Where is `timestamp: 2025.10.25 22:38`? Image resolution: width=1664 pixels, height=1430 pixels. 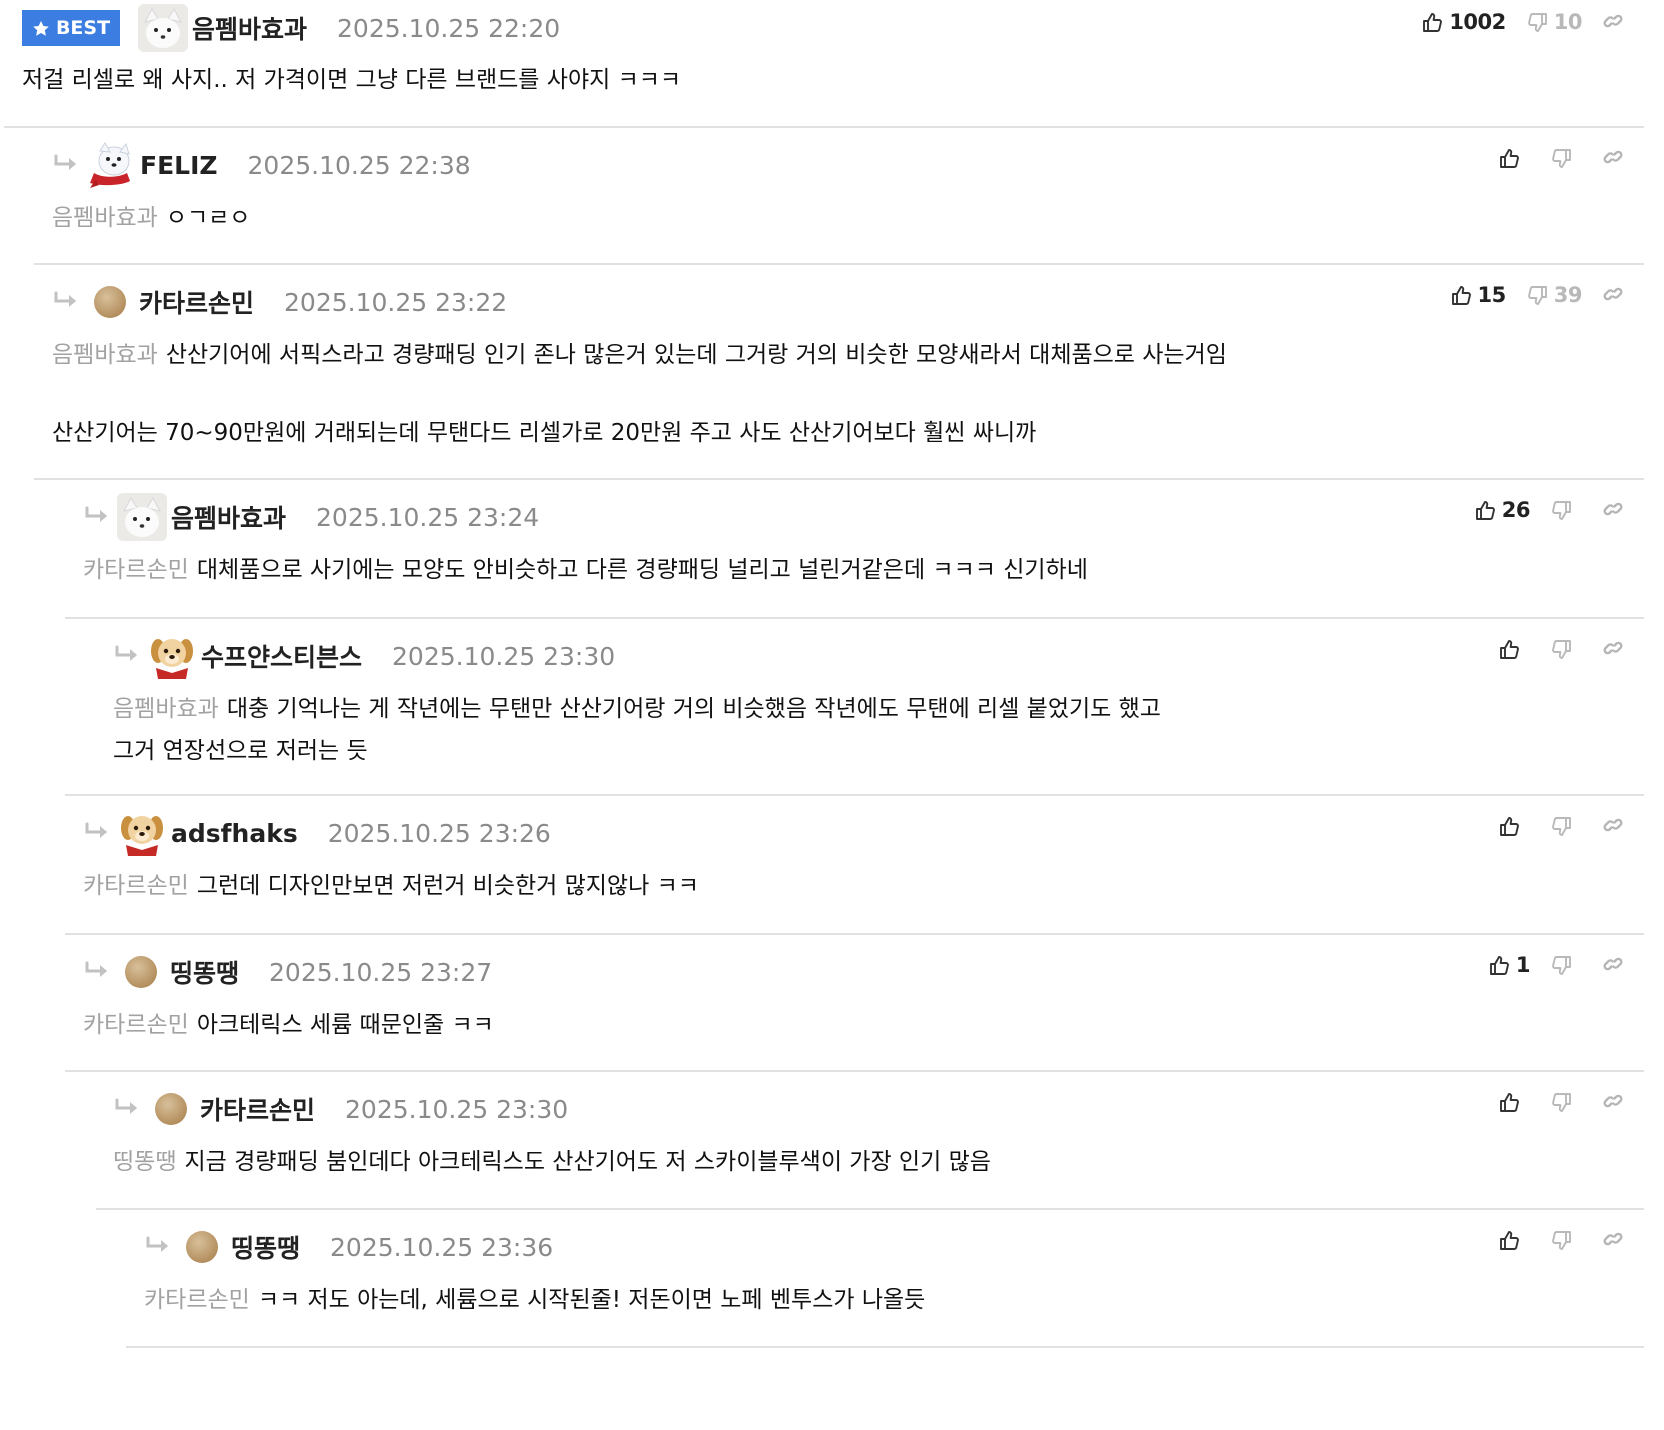
timestamp: 2025.10.25 22:38 is located at coordinates (359, 165).